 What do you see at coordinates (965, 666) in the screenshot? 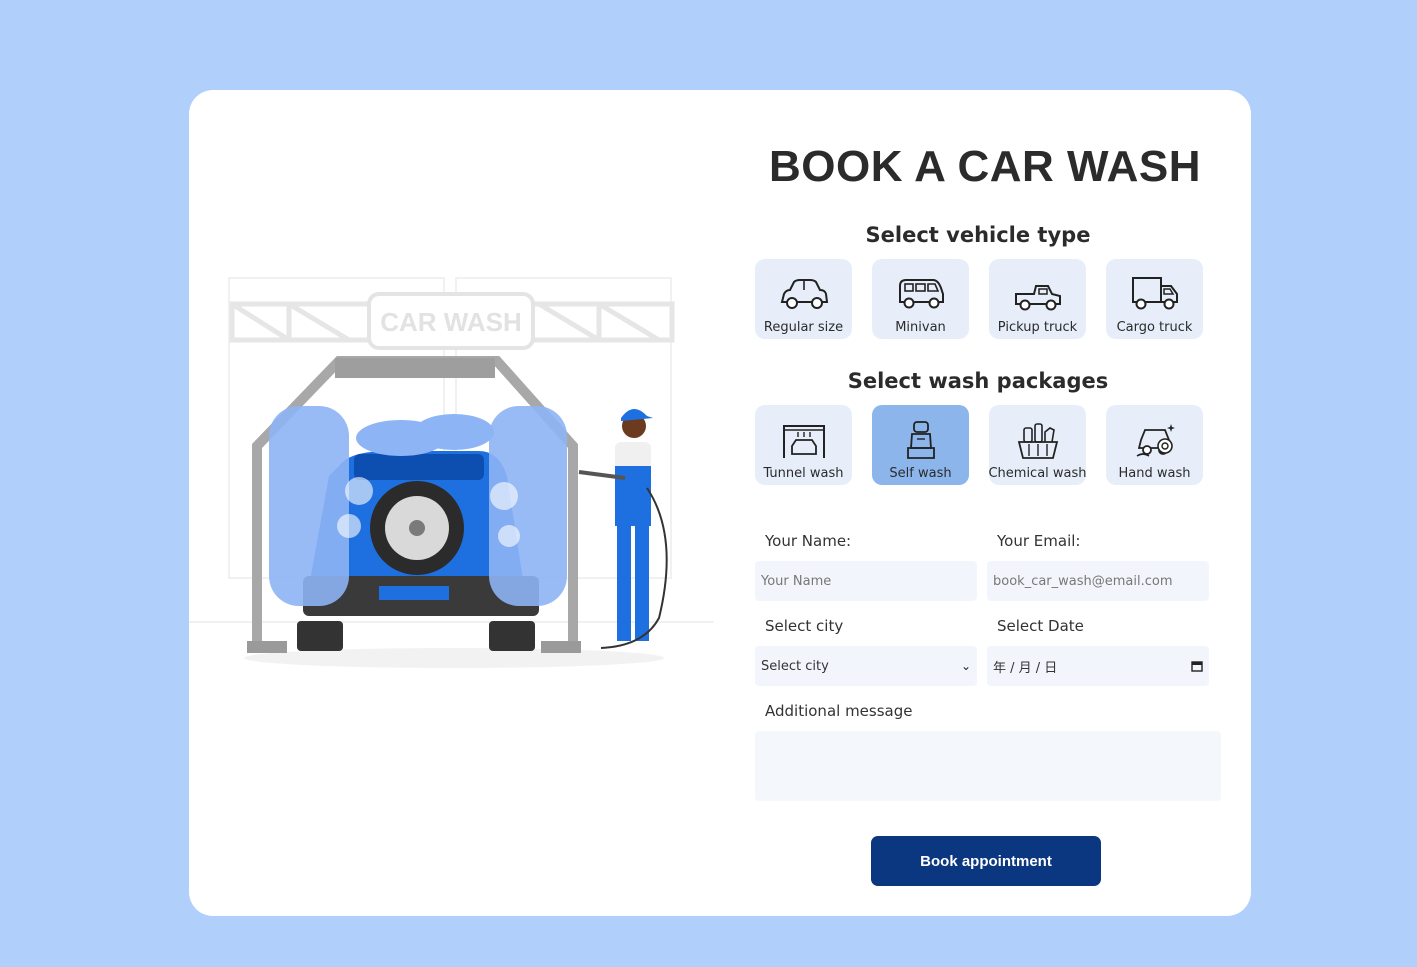
I see `chevron-down-icon: ⌄` at bounding box center [965, 666].